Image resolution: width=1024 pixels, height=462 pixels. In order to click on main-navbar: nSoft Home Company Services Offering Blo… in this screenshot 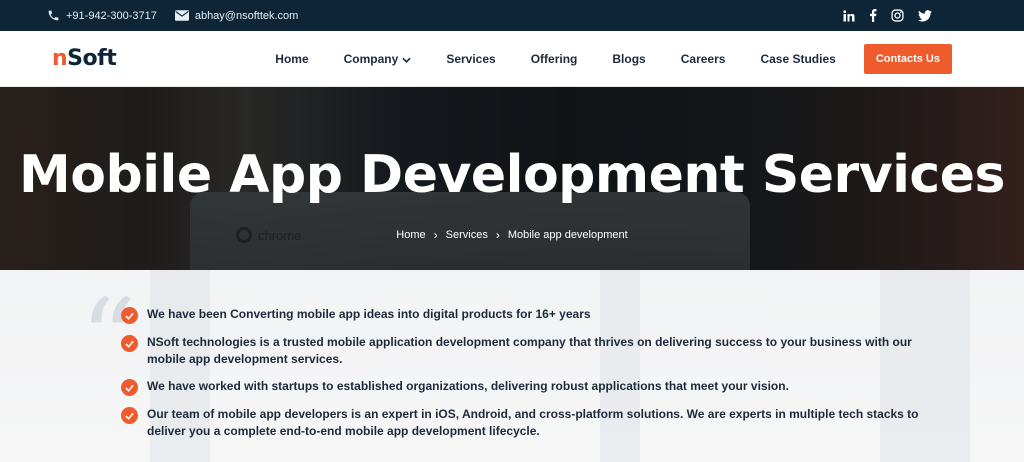, I will do `click(512, 59)`.